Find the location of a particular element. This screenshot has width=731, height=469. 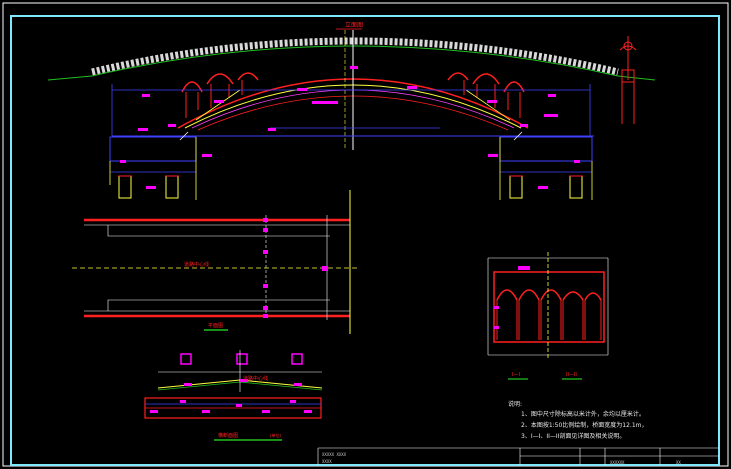

lamp-post-detail is located at coordinates (628, 80).